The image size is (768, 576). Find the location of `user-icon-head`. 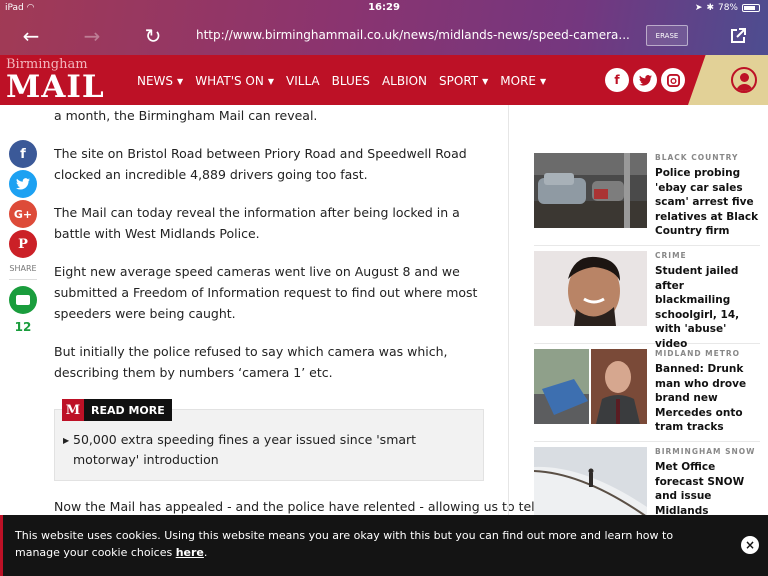

user-icon-head is located at coordinates (744, 77).